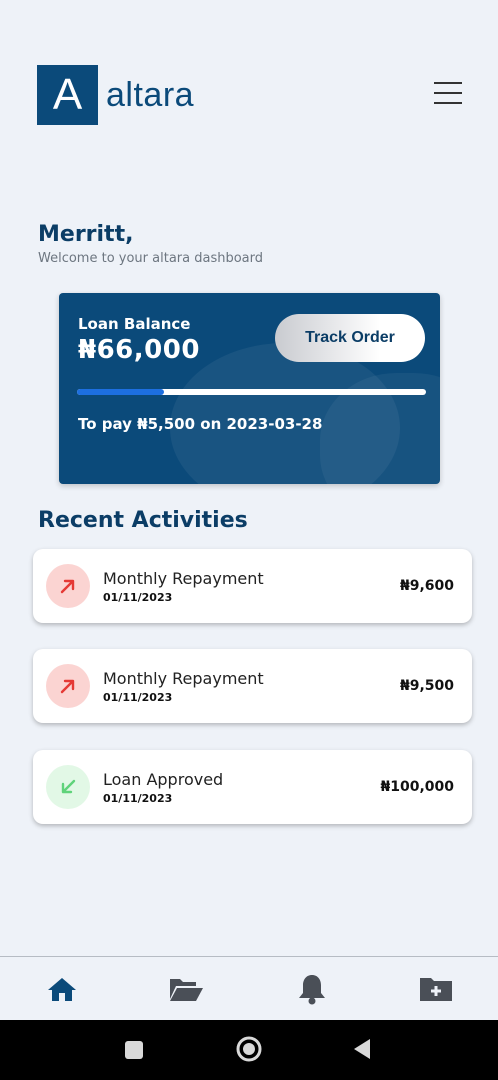 The image size is (498, 1080). What do you see at coordinates (121, 392) in the screenshot?
I see `repayment-progress-fill` at bounding box center [121, 392].